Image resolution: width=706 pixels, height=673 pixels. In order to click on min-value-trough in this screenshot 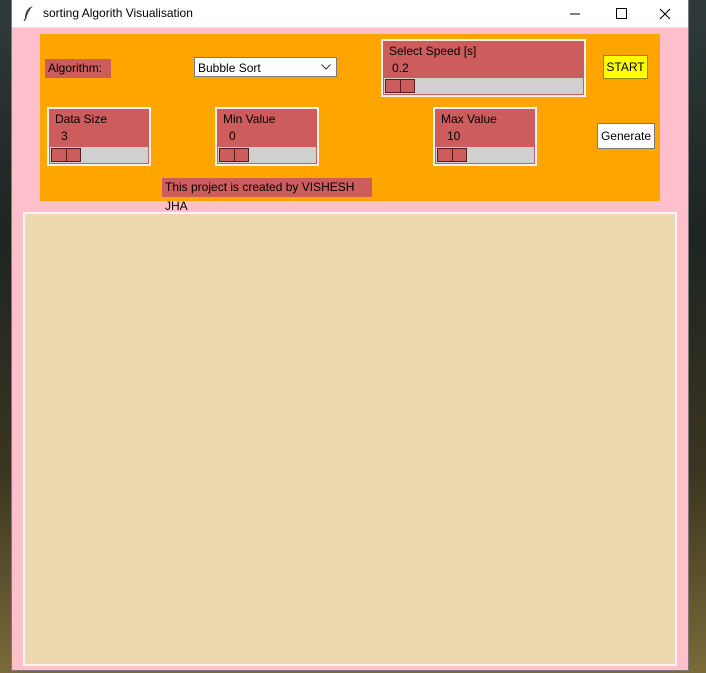, I will do `click(267, 155)`.